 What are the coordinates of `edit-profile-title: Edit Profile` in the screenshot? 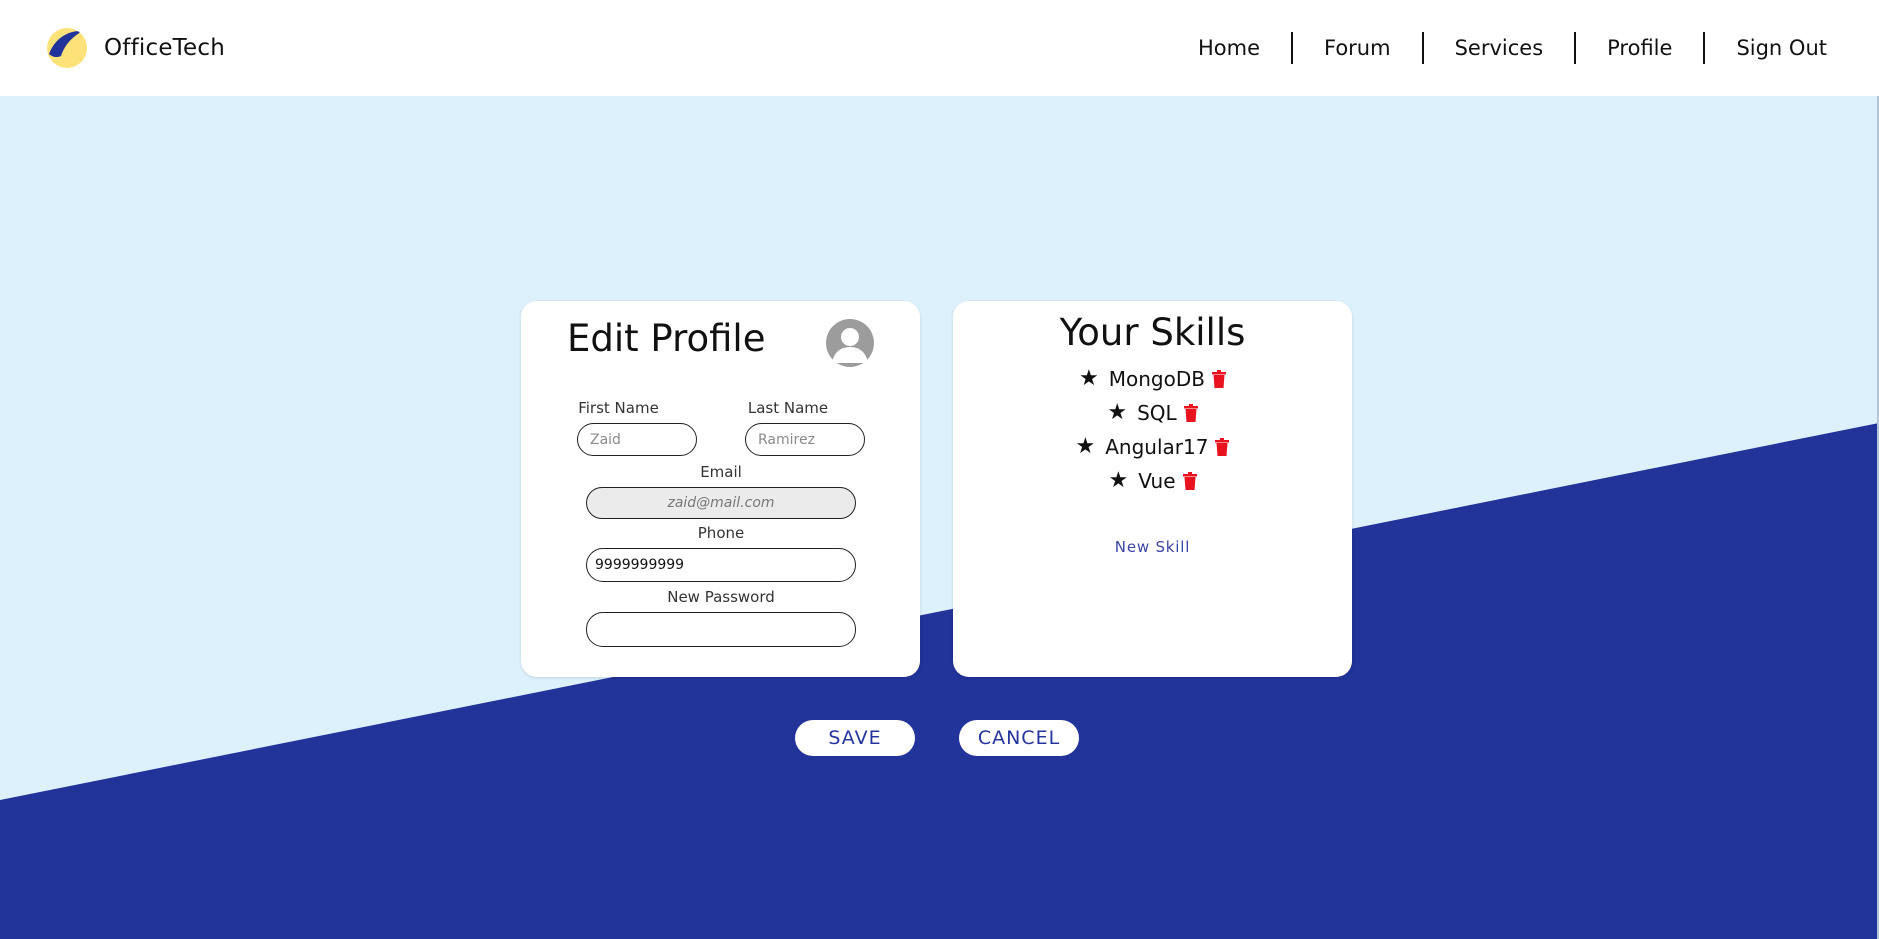 It's located at (666, 338).